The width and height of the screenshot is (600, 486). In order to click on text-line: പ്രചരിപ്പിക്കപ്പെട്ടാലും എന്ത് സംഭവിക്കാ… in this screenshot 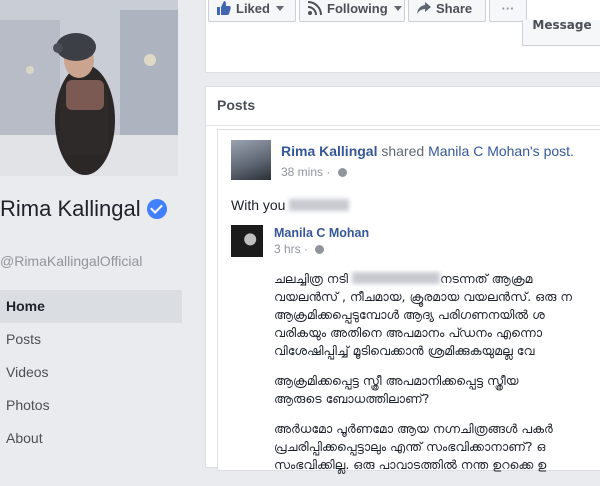, I will do `click(410, 446)`.